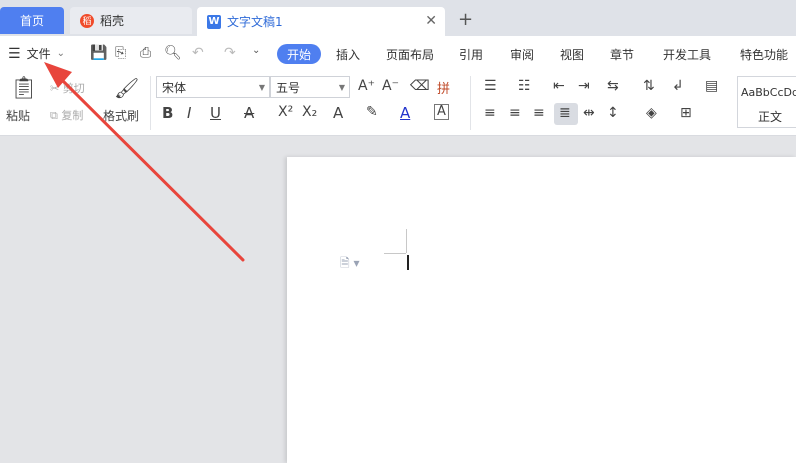 The image size is (796, 463). I want to click on file-menu-button: ☰ 文件 ⌄, so click(36, 53).